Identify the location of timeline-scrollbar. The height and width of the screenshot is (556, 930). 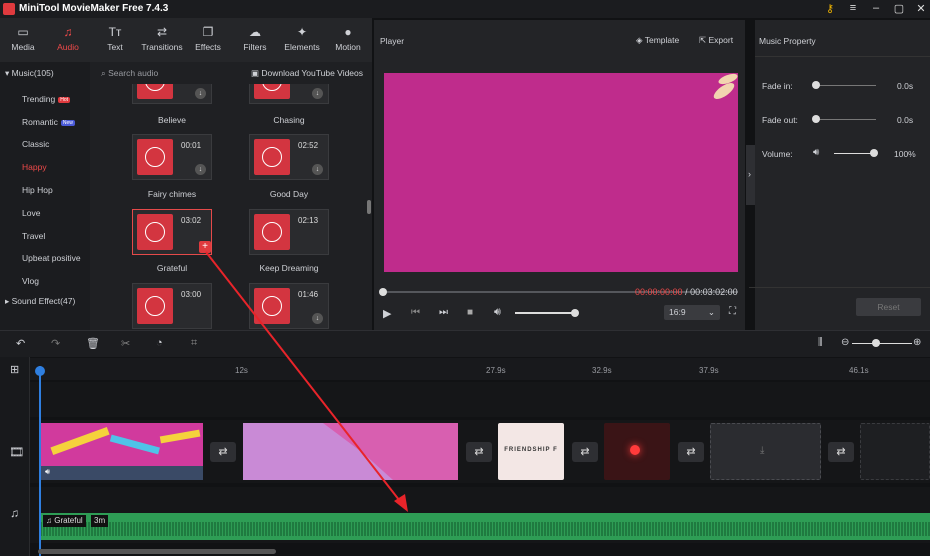
(157, 551).